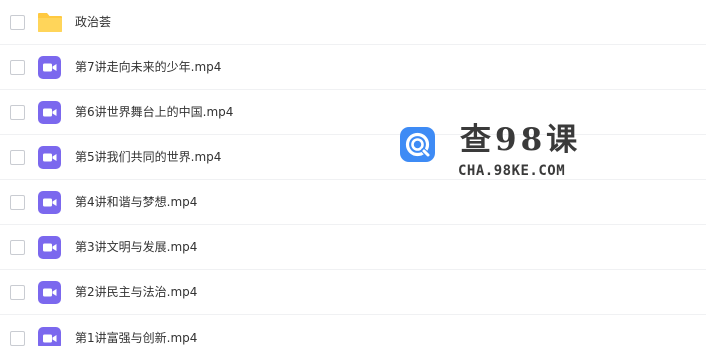 The image size is (706, 346). I want to click on watermark-title: 查98课, so click(521, 140).